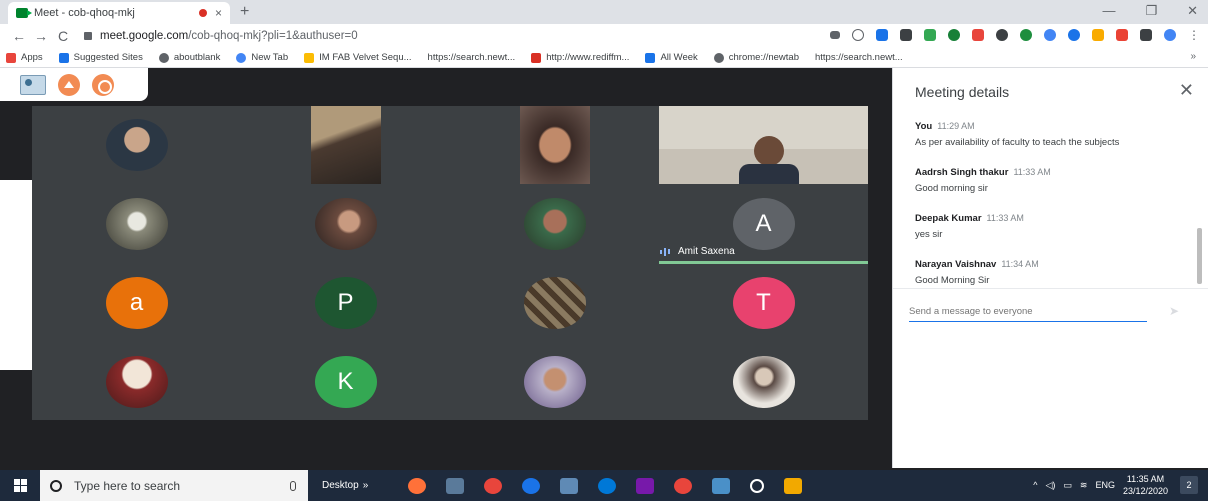 Image resolution: width=1208 pixels, height=501 pixels. What do you see at coordinates (63, 36) in the screenshot?
I see `reload-button: C` at bounding box center [63, 36].